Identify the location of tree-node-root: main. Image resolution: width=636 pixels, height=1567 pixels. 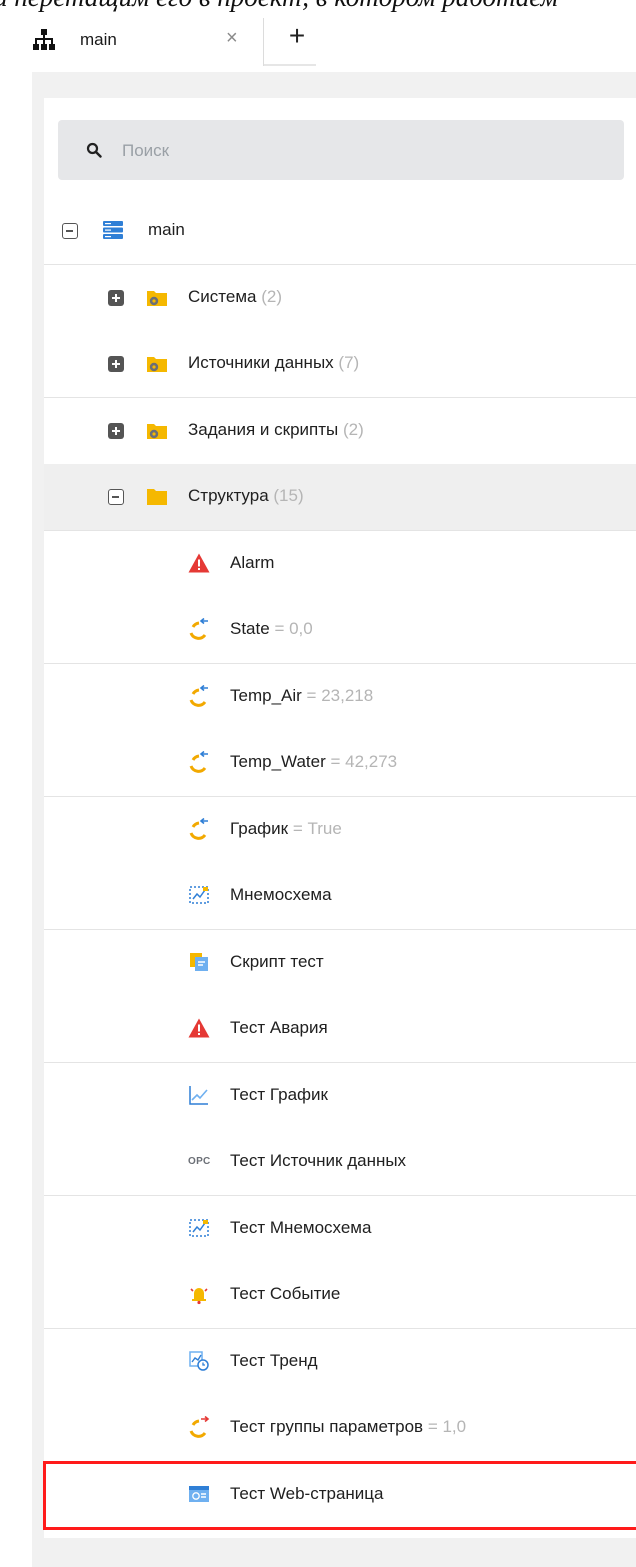
(340, 231).